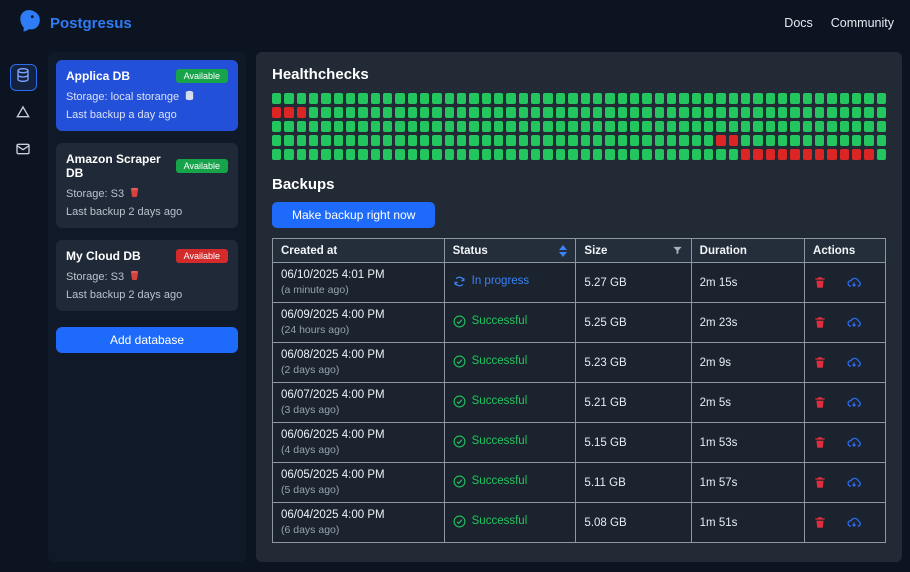  Describe the element at coordinates (820, 402) in the screenshot. I see `delete-backup-button` at that location.